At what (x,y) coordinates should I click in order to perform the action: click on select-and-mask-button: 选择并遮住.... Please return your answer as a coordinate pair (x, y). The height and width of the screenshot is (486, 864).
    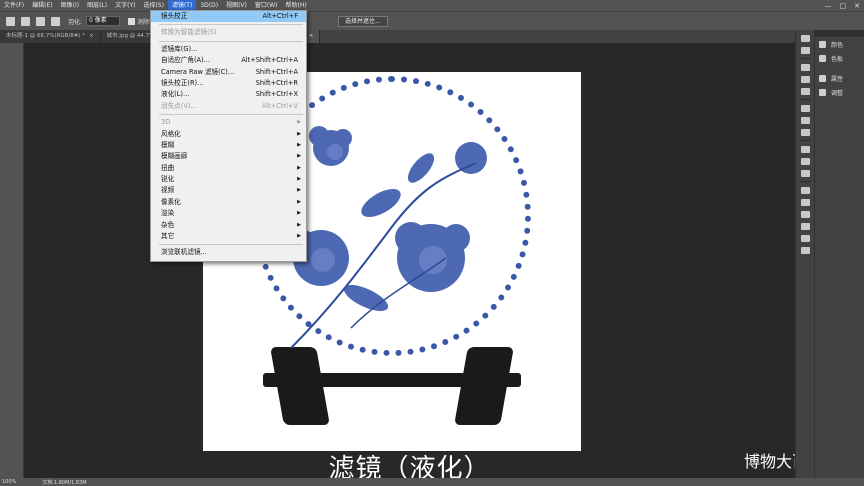
    Looking at the image, I should click on (363, 21).